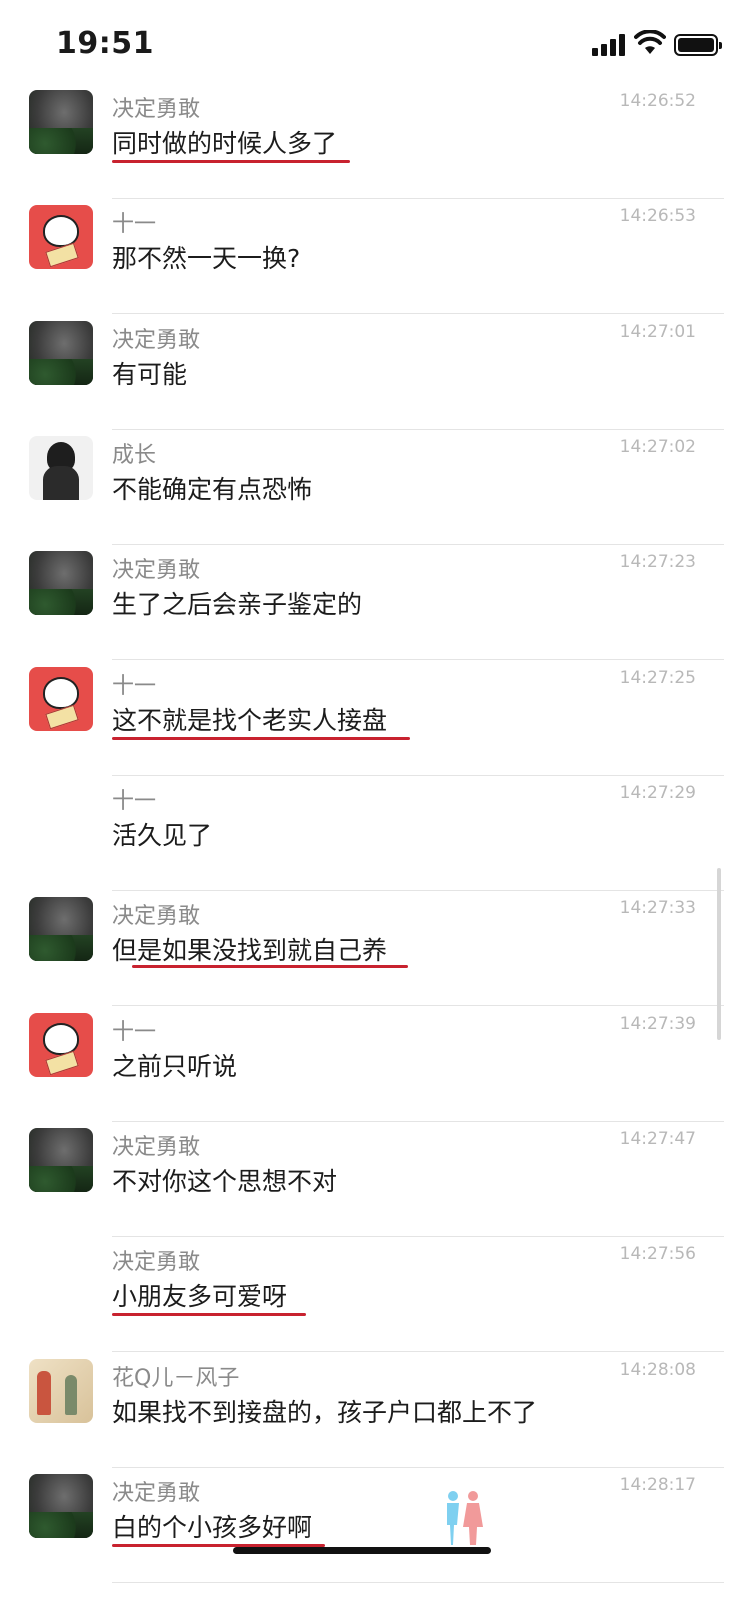  What do you see at coordinates (657, 1024) in the screenshot?
I see `message-timestamp: 14:27:39` at bounding box center [657, 1024].